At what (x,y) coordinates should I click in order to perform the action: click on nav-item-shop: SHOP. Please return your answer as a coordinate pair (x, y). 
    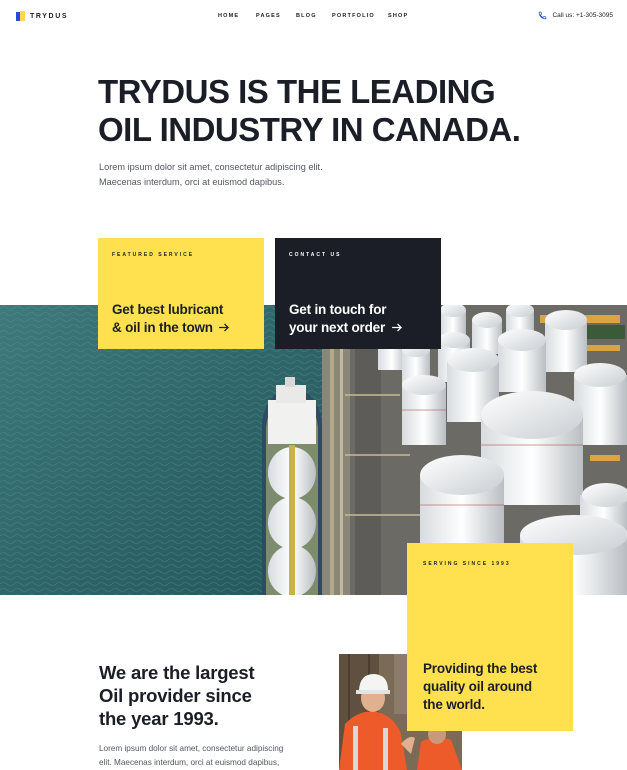
    Looking at the image, I should click on (403, 16).